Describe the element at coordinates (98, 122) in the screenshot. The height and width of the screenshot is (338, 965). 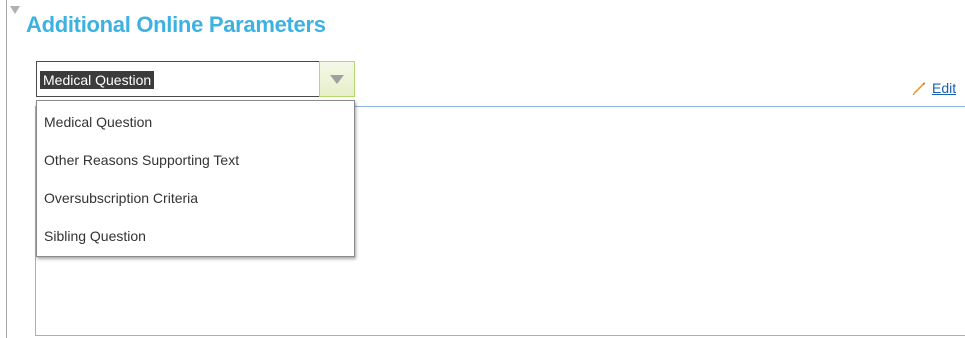
I see `dropdown-option-medical-question: Medical Question` at that location.